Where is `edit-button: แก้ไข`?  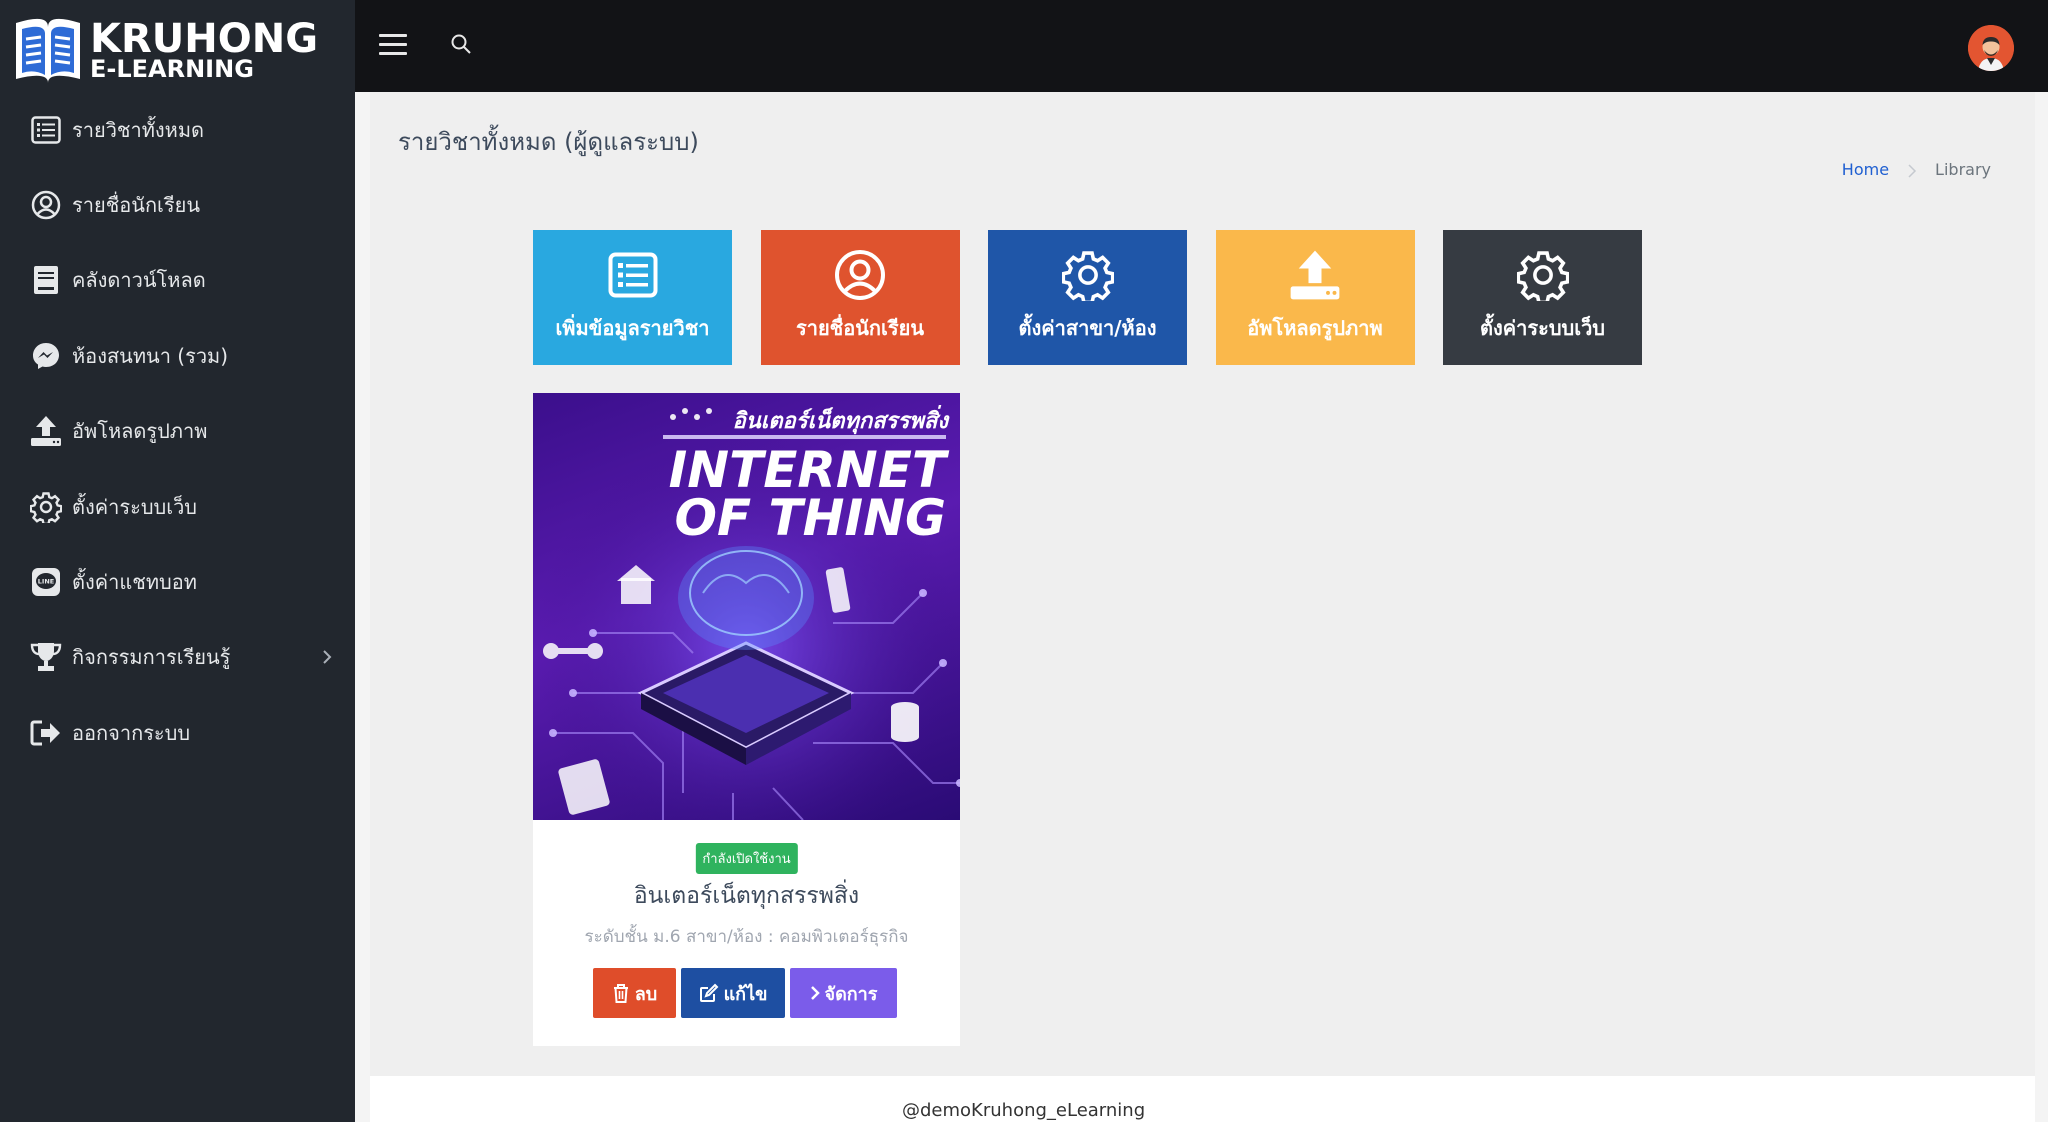
edit-button: แก้ไข is located at coordinates (733, 993).